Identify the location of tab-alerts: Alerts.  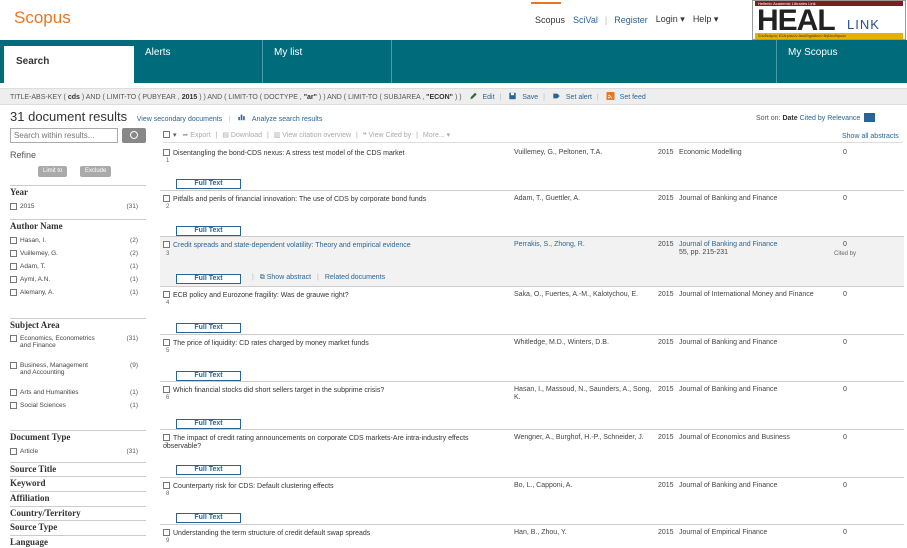
(199, 61).